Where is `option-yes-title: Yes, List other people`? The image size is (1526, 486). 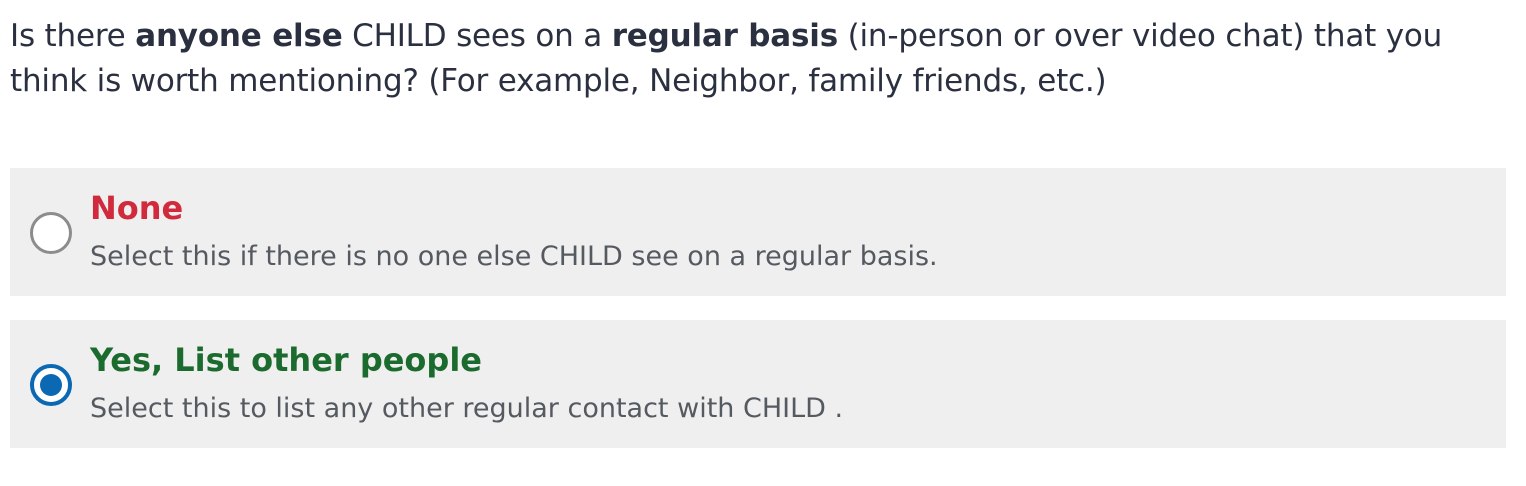 option-yes-title: Yes, List other people is located at coordinates (286, 360).